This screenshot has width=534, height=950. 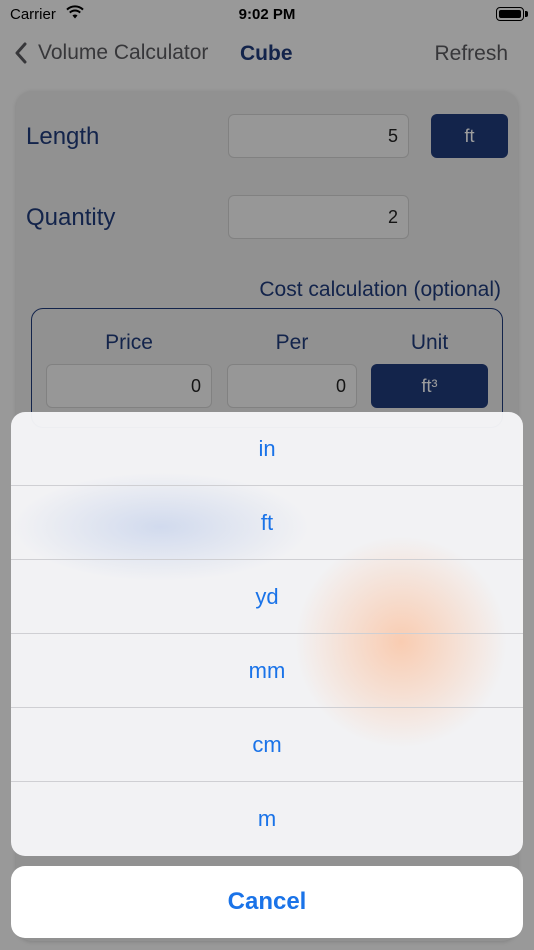 What do you see at coordinates (267, 597) in the screenshot?
I see `unit-option-yd: yd` at bounding box center [267, 597].